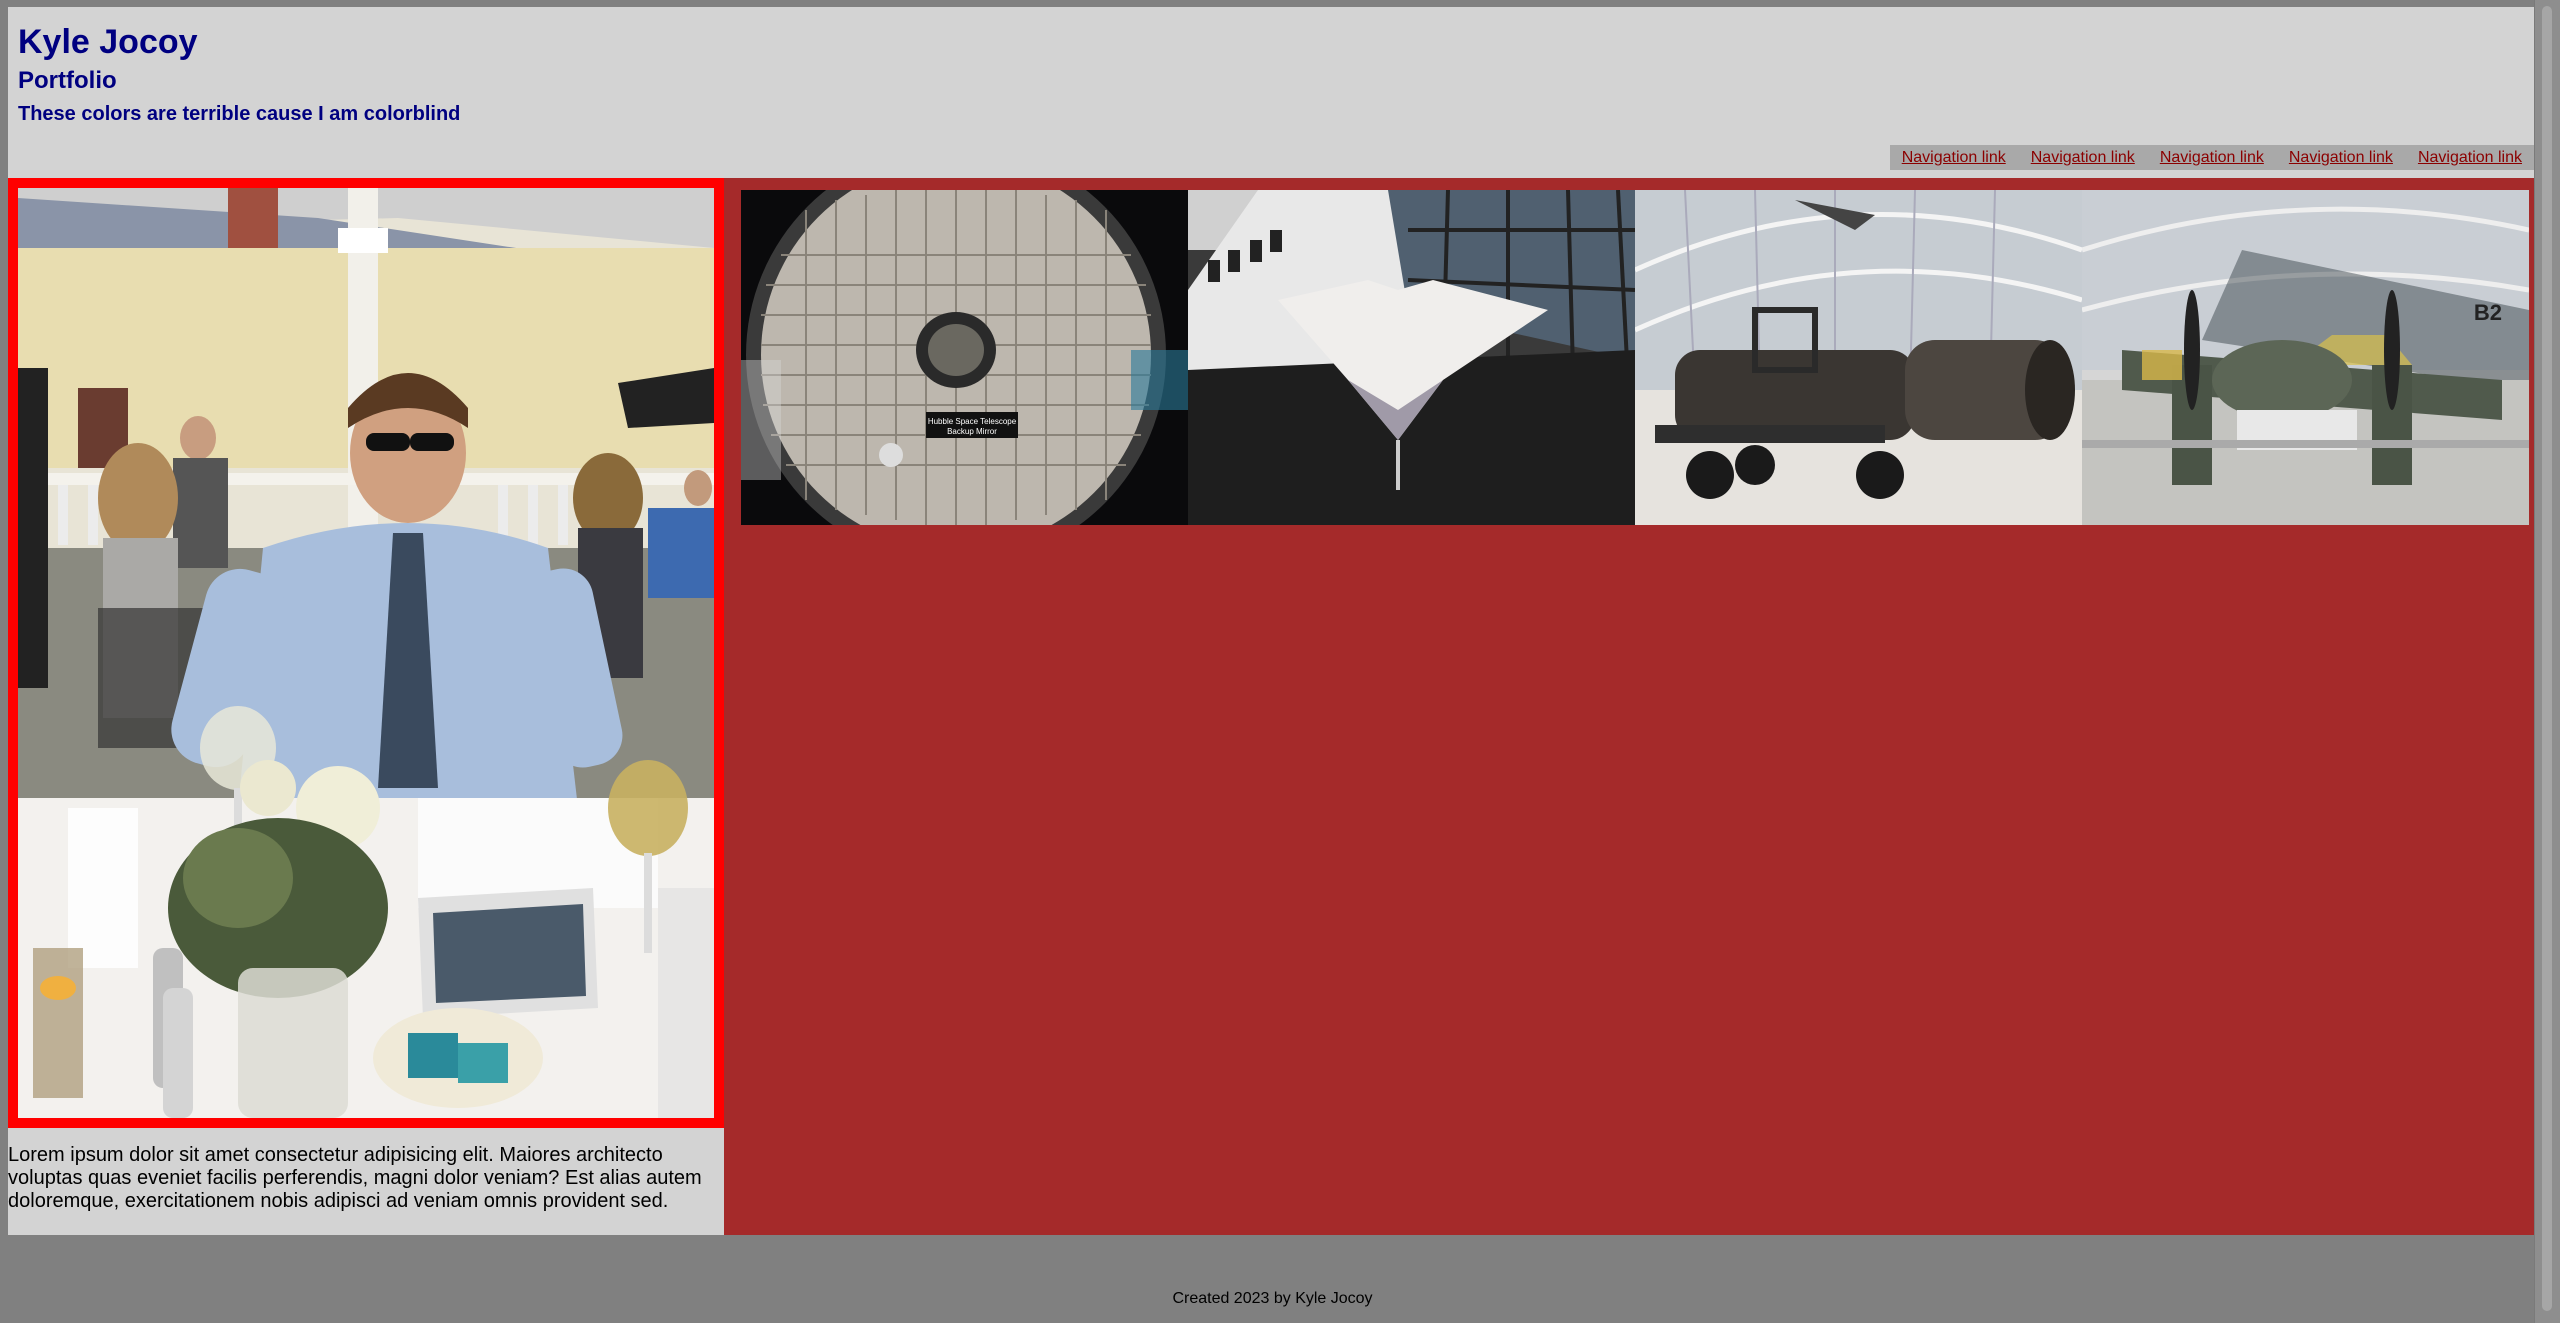 The image size is (2560, 1323). I want to click on jet-engine-image, so click(1858, 357).